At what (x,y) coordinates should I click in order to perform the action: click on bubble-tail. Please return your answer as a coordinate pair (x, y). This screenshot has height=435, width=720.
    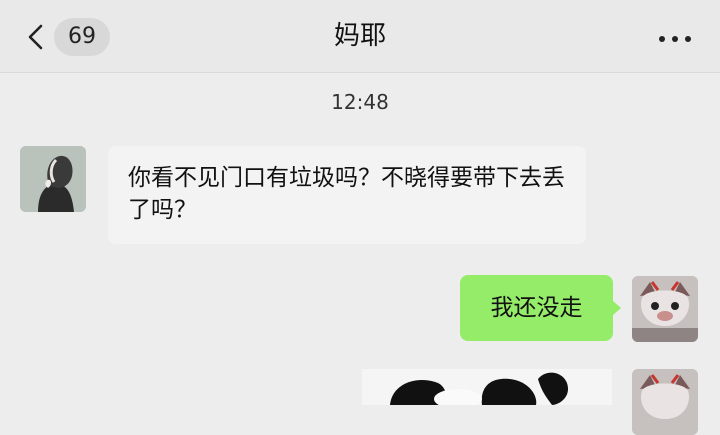
    Looking at the image, I should click on (617, 308).